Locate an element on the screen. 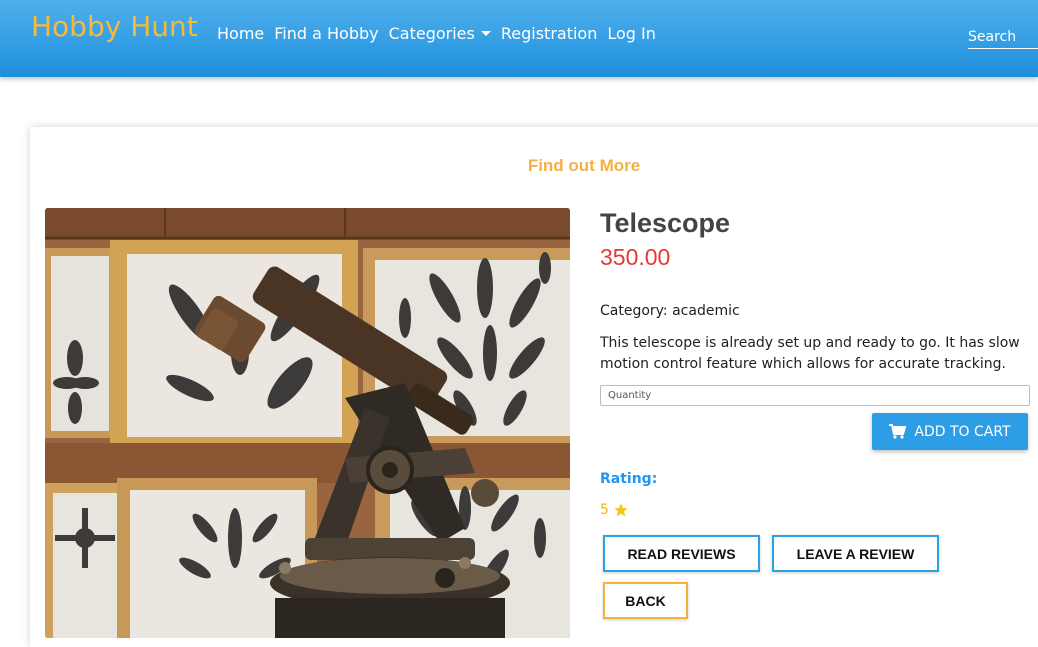  rating-number: 5 is located at coordinates (604, 510).